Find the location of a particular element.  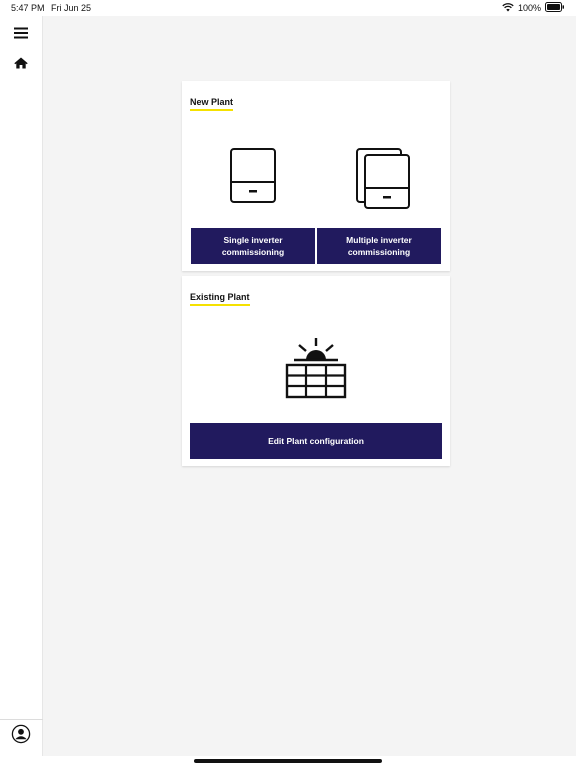

wifi-icon is located at coordinates (508, 8).